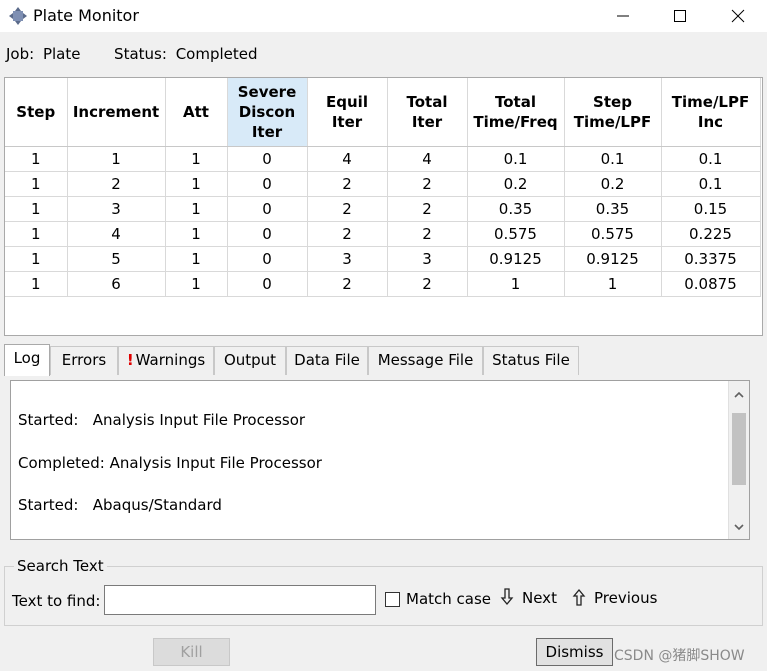 The image size is (767, 671). What do you see at coordinates (392, 599) in the screenshot?
I see `match-case-checkbox` at bounding box center [392, 599].